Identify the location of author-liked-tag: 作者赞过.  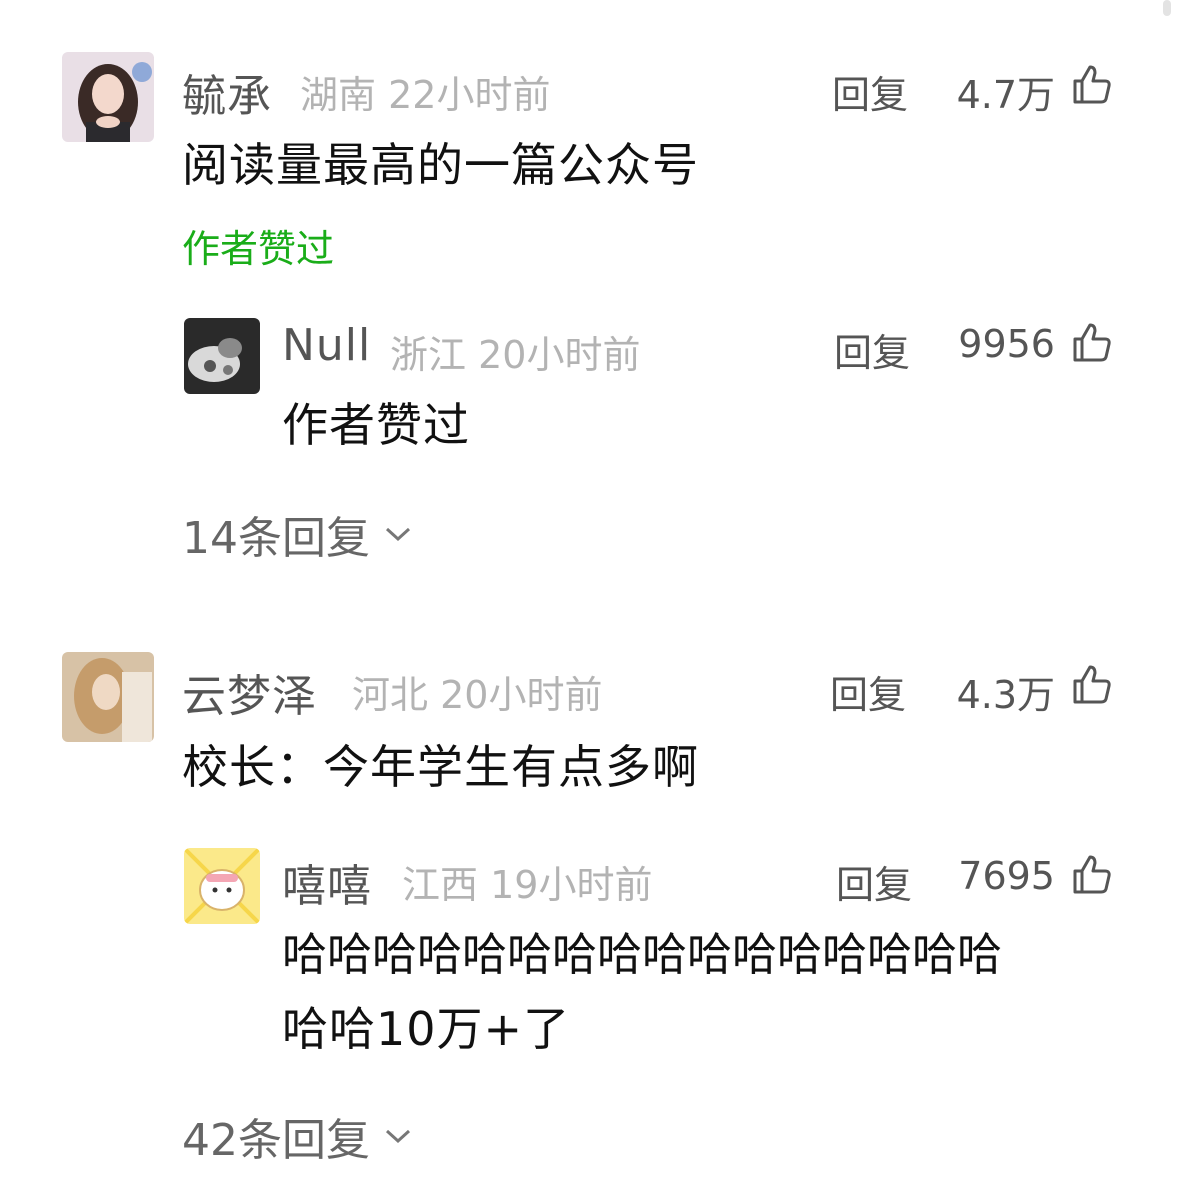
(258, 249).